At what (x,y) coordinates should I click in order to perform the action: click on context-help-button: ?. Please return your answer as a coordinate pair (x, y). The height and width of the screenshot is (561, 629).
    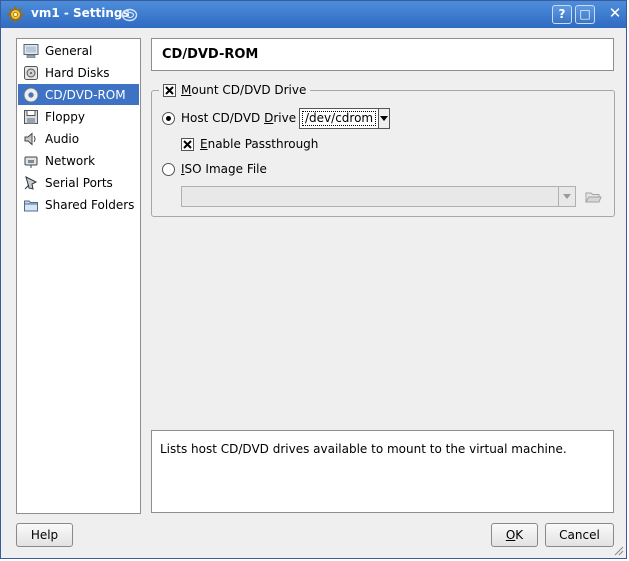
    Looking at the image, I should click on (562, 14).